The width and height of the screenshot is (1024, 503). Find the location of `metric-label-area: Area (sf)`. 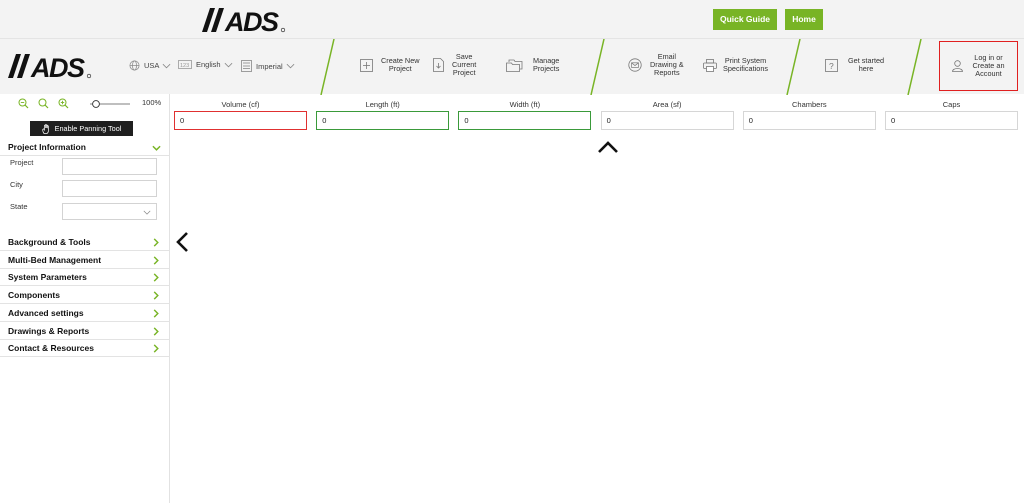

metric-label-area: Area (sf) is located at coordinates (667, 104).